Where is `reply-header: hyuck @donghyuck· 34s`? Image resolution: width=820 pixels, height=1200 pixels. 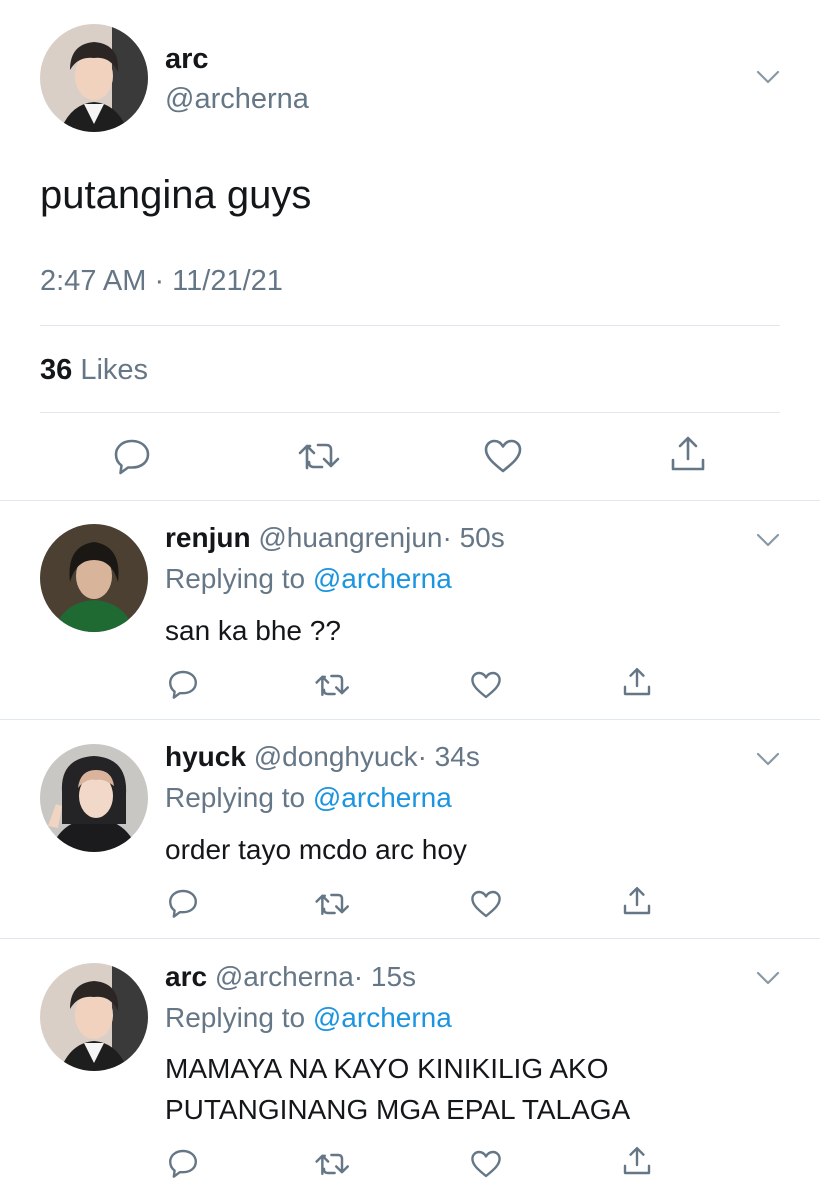 reply-header: hyuck @donghyuck· 34s is located at coordinates (322, 757).